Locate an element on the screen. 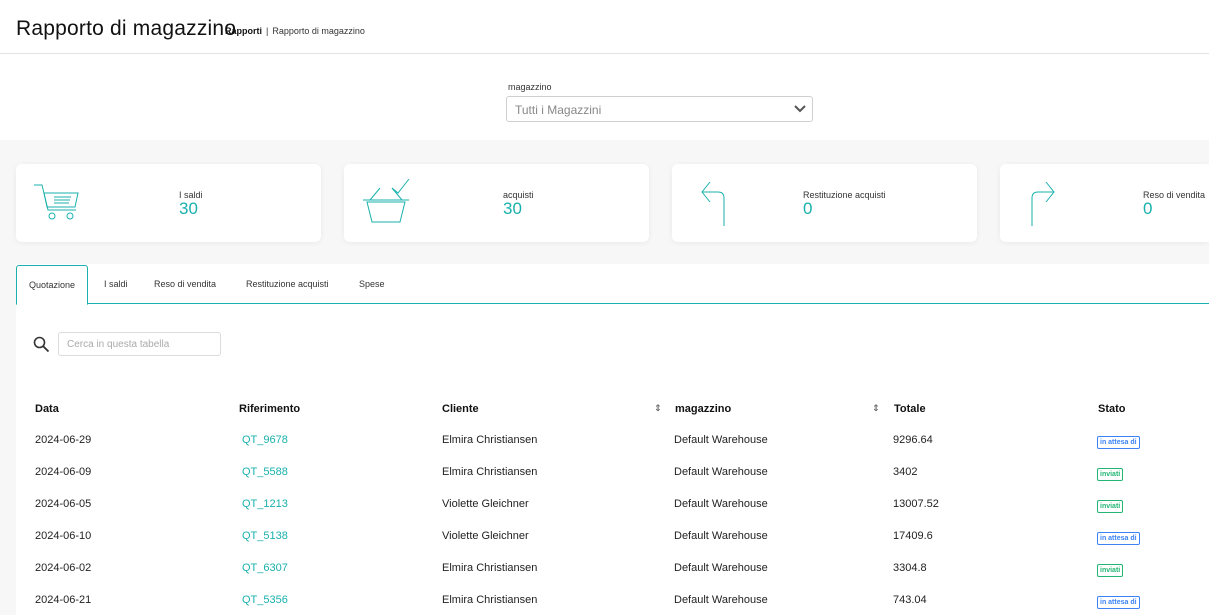 The image size is (1209, 615). tab-sales: I saldi is located at coordinates (116, 284).